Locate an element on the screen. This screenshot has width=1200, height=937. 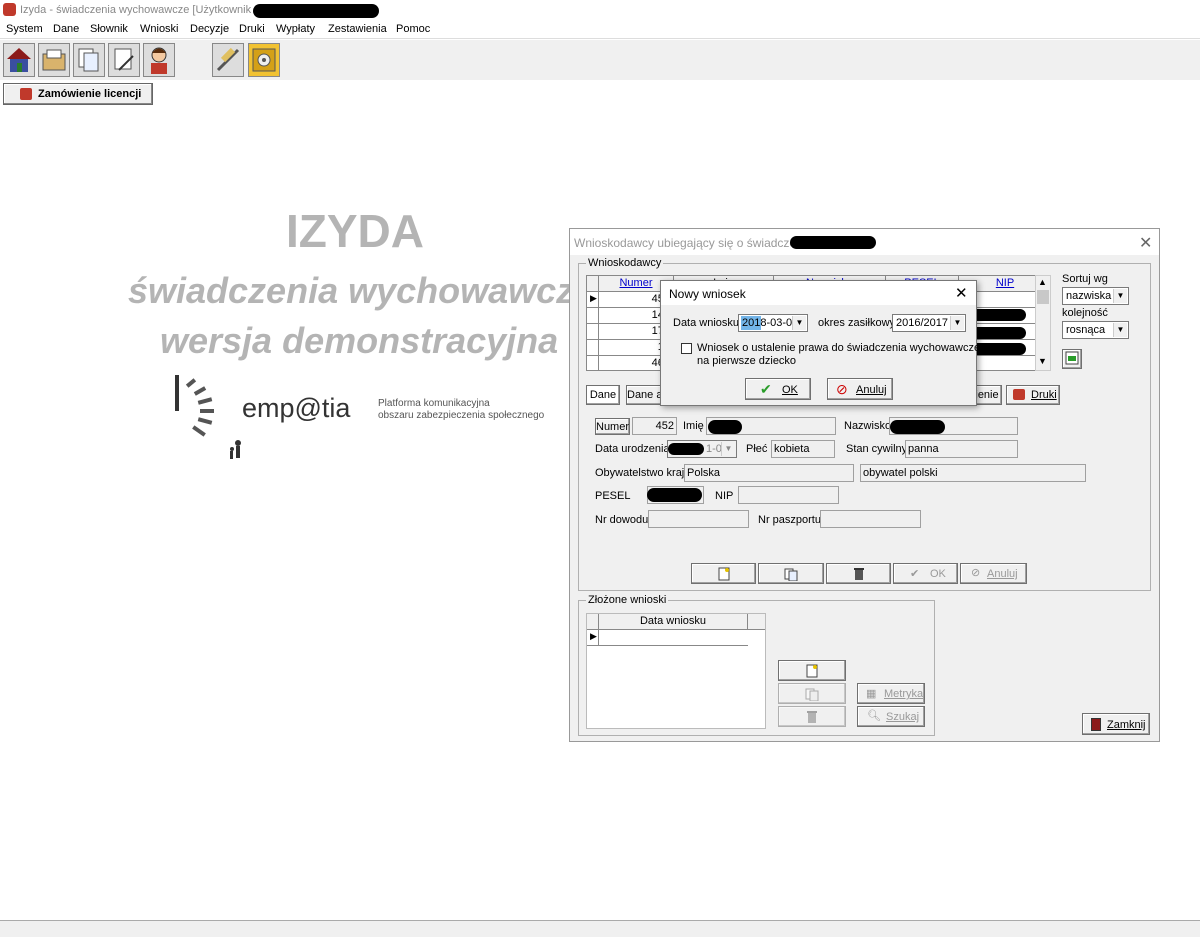
exit-icon is located at coordinates (1096, 724).